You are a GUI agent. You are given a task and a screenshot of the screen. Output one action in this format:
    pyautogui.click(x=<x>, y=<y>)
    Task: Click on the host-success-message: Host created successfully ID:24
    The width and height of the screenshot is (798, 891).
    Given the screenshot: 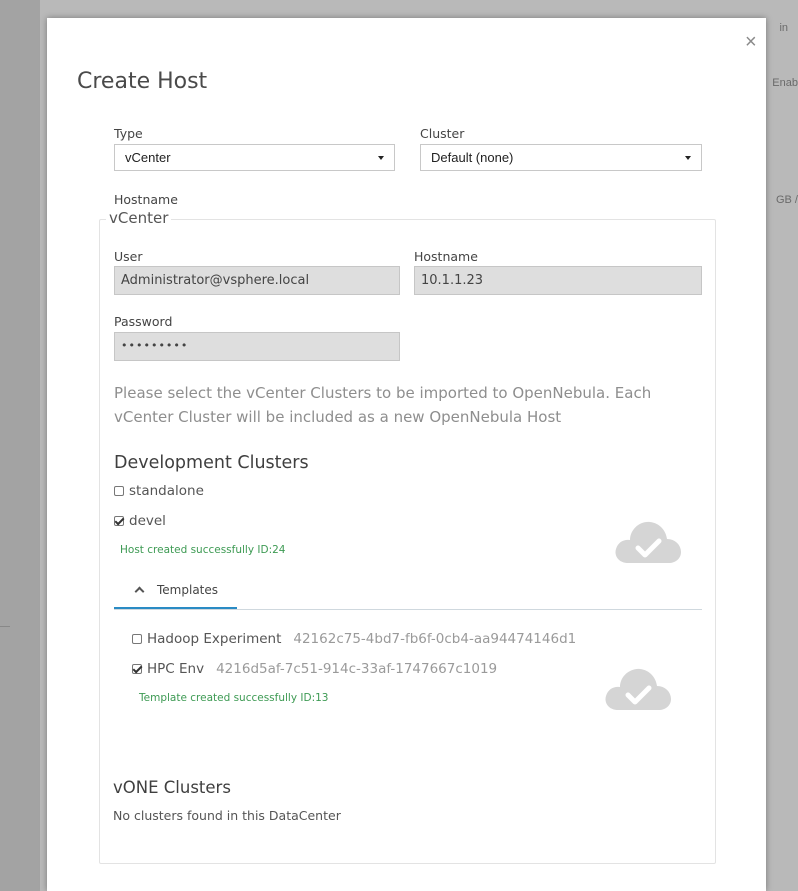 What is the action you would take?
    pyautogui.click(x=203, y=550)
    